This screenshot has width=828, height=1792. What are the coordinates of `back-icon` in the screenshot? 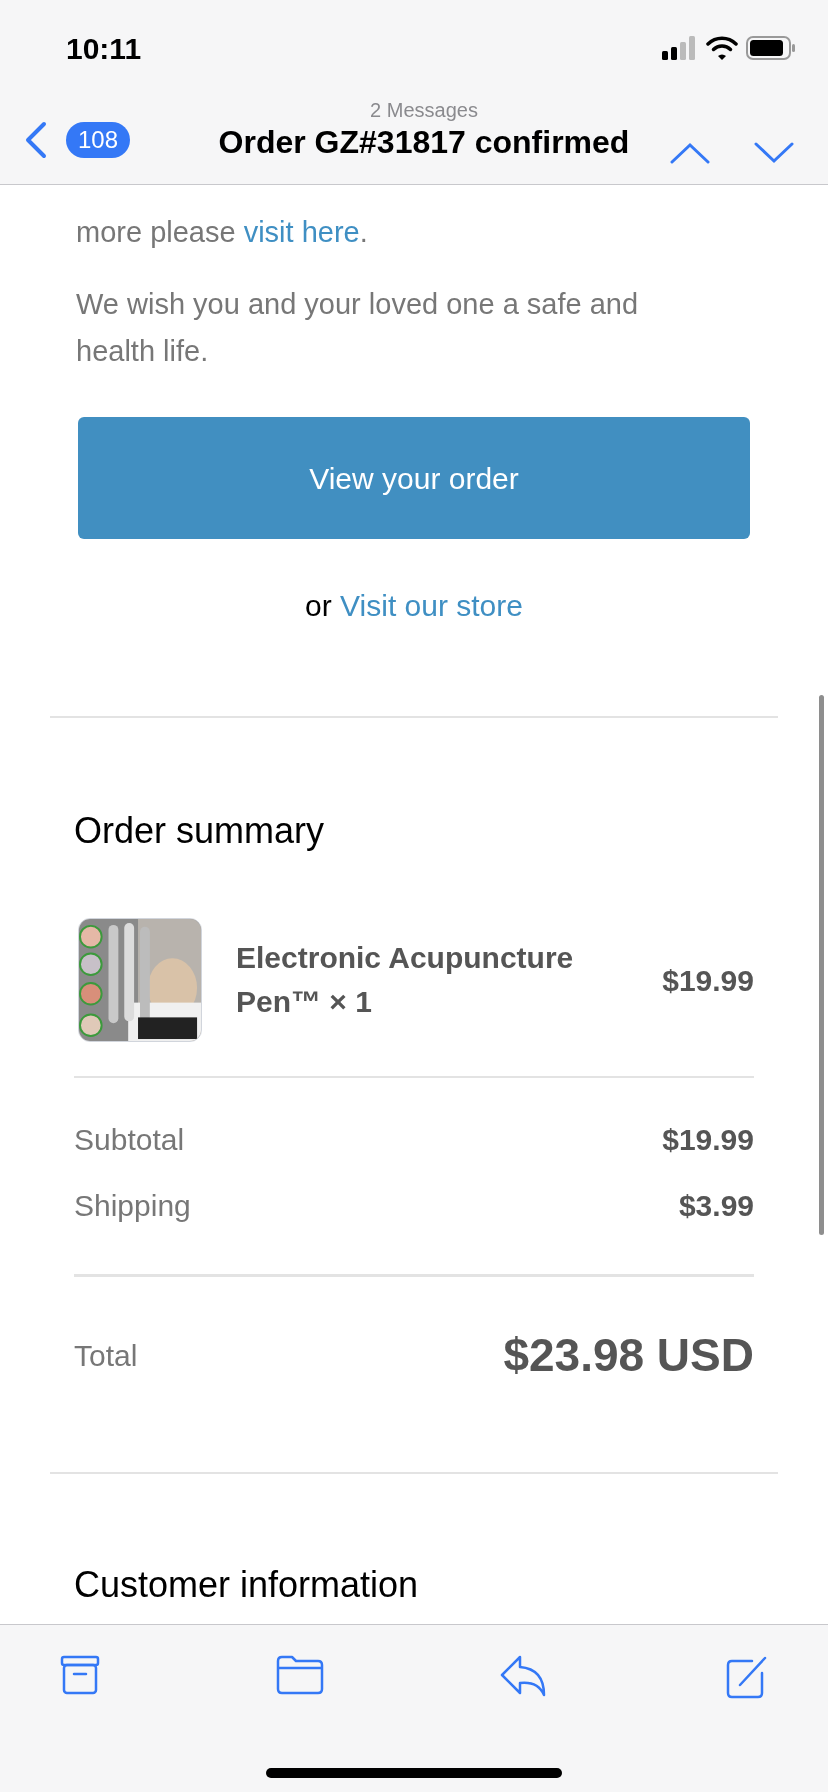 It's located at (36, 140).